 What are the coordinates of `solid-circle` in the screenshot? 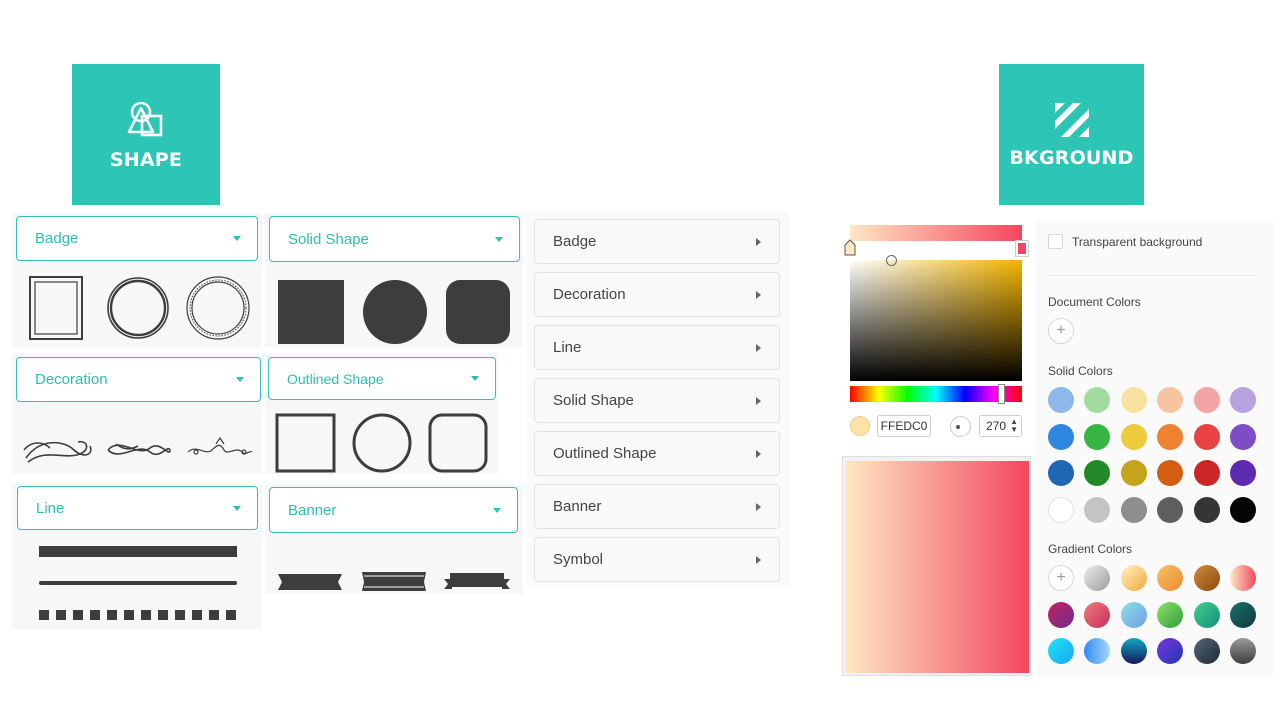 It's located at (395, 312).